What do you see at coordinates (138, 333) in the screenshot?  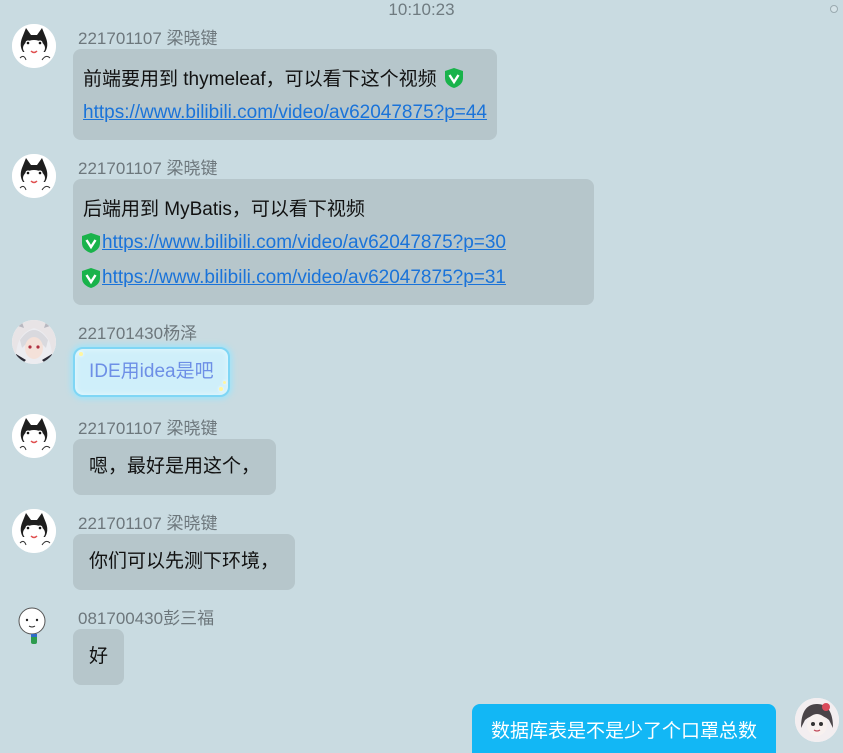 I see `sender-name: 221701430杨泽` at bounding box center [138, 333].